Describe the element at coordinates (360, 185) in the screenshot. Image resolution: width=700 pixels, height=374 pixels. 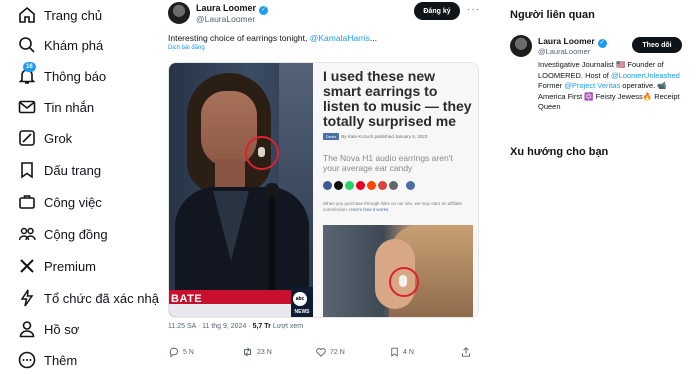
I see `pinterest-icon` at that location.